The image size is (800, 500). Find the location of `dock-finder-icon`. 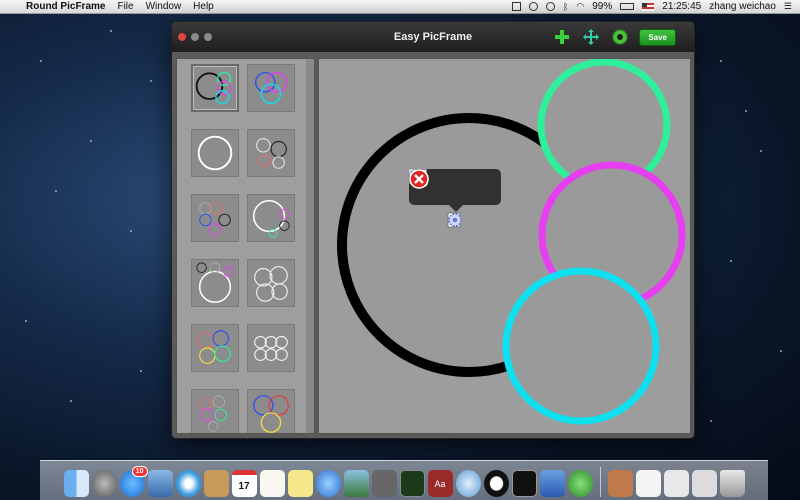

dock-finder-icon is located at coordinates (76, 483).